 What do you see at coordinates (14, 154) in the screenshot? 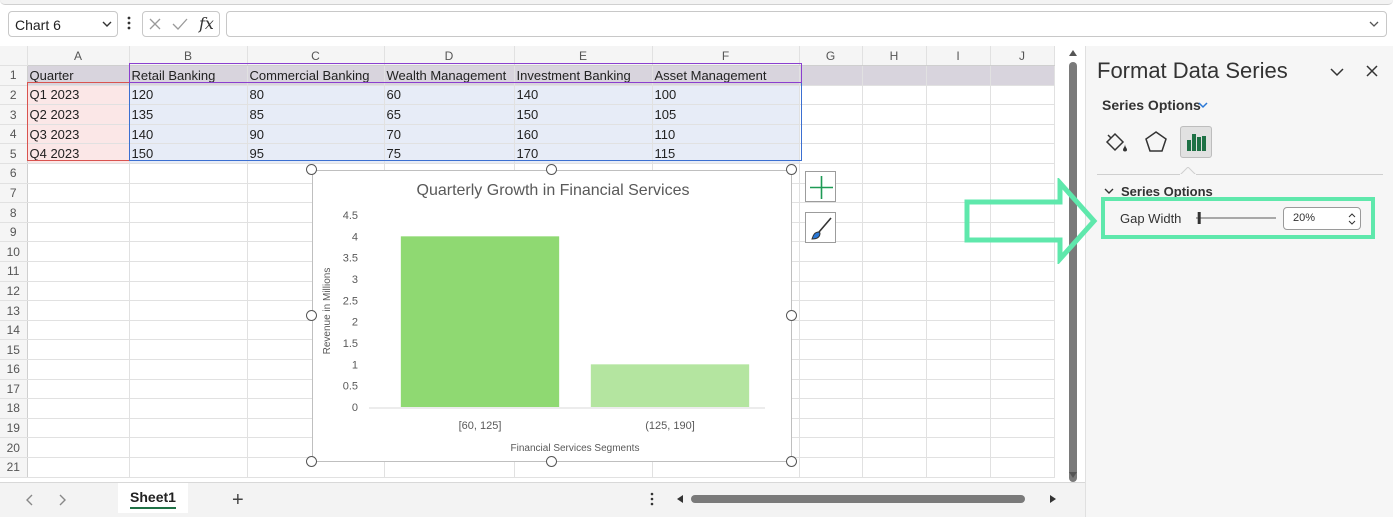
I see `row-header: 5` at bounding box center [14, 154].